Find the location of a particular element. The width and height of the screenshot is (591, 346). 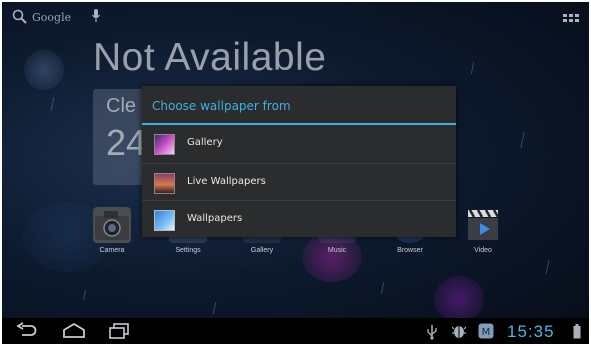

dock-label: Gallery is located at coordinates (262, 250).